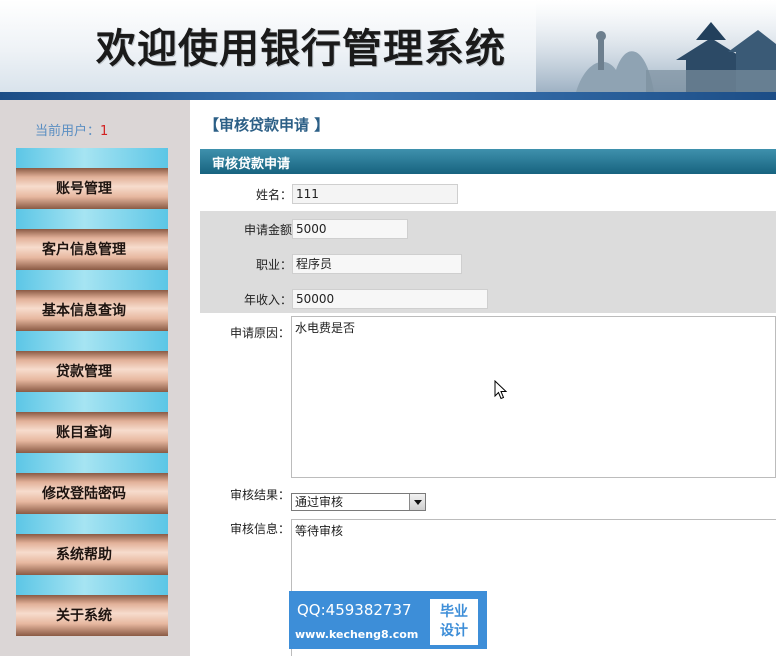  I want to click on result-label: 审核结果：, so click(259, 495).